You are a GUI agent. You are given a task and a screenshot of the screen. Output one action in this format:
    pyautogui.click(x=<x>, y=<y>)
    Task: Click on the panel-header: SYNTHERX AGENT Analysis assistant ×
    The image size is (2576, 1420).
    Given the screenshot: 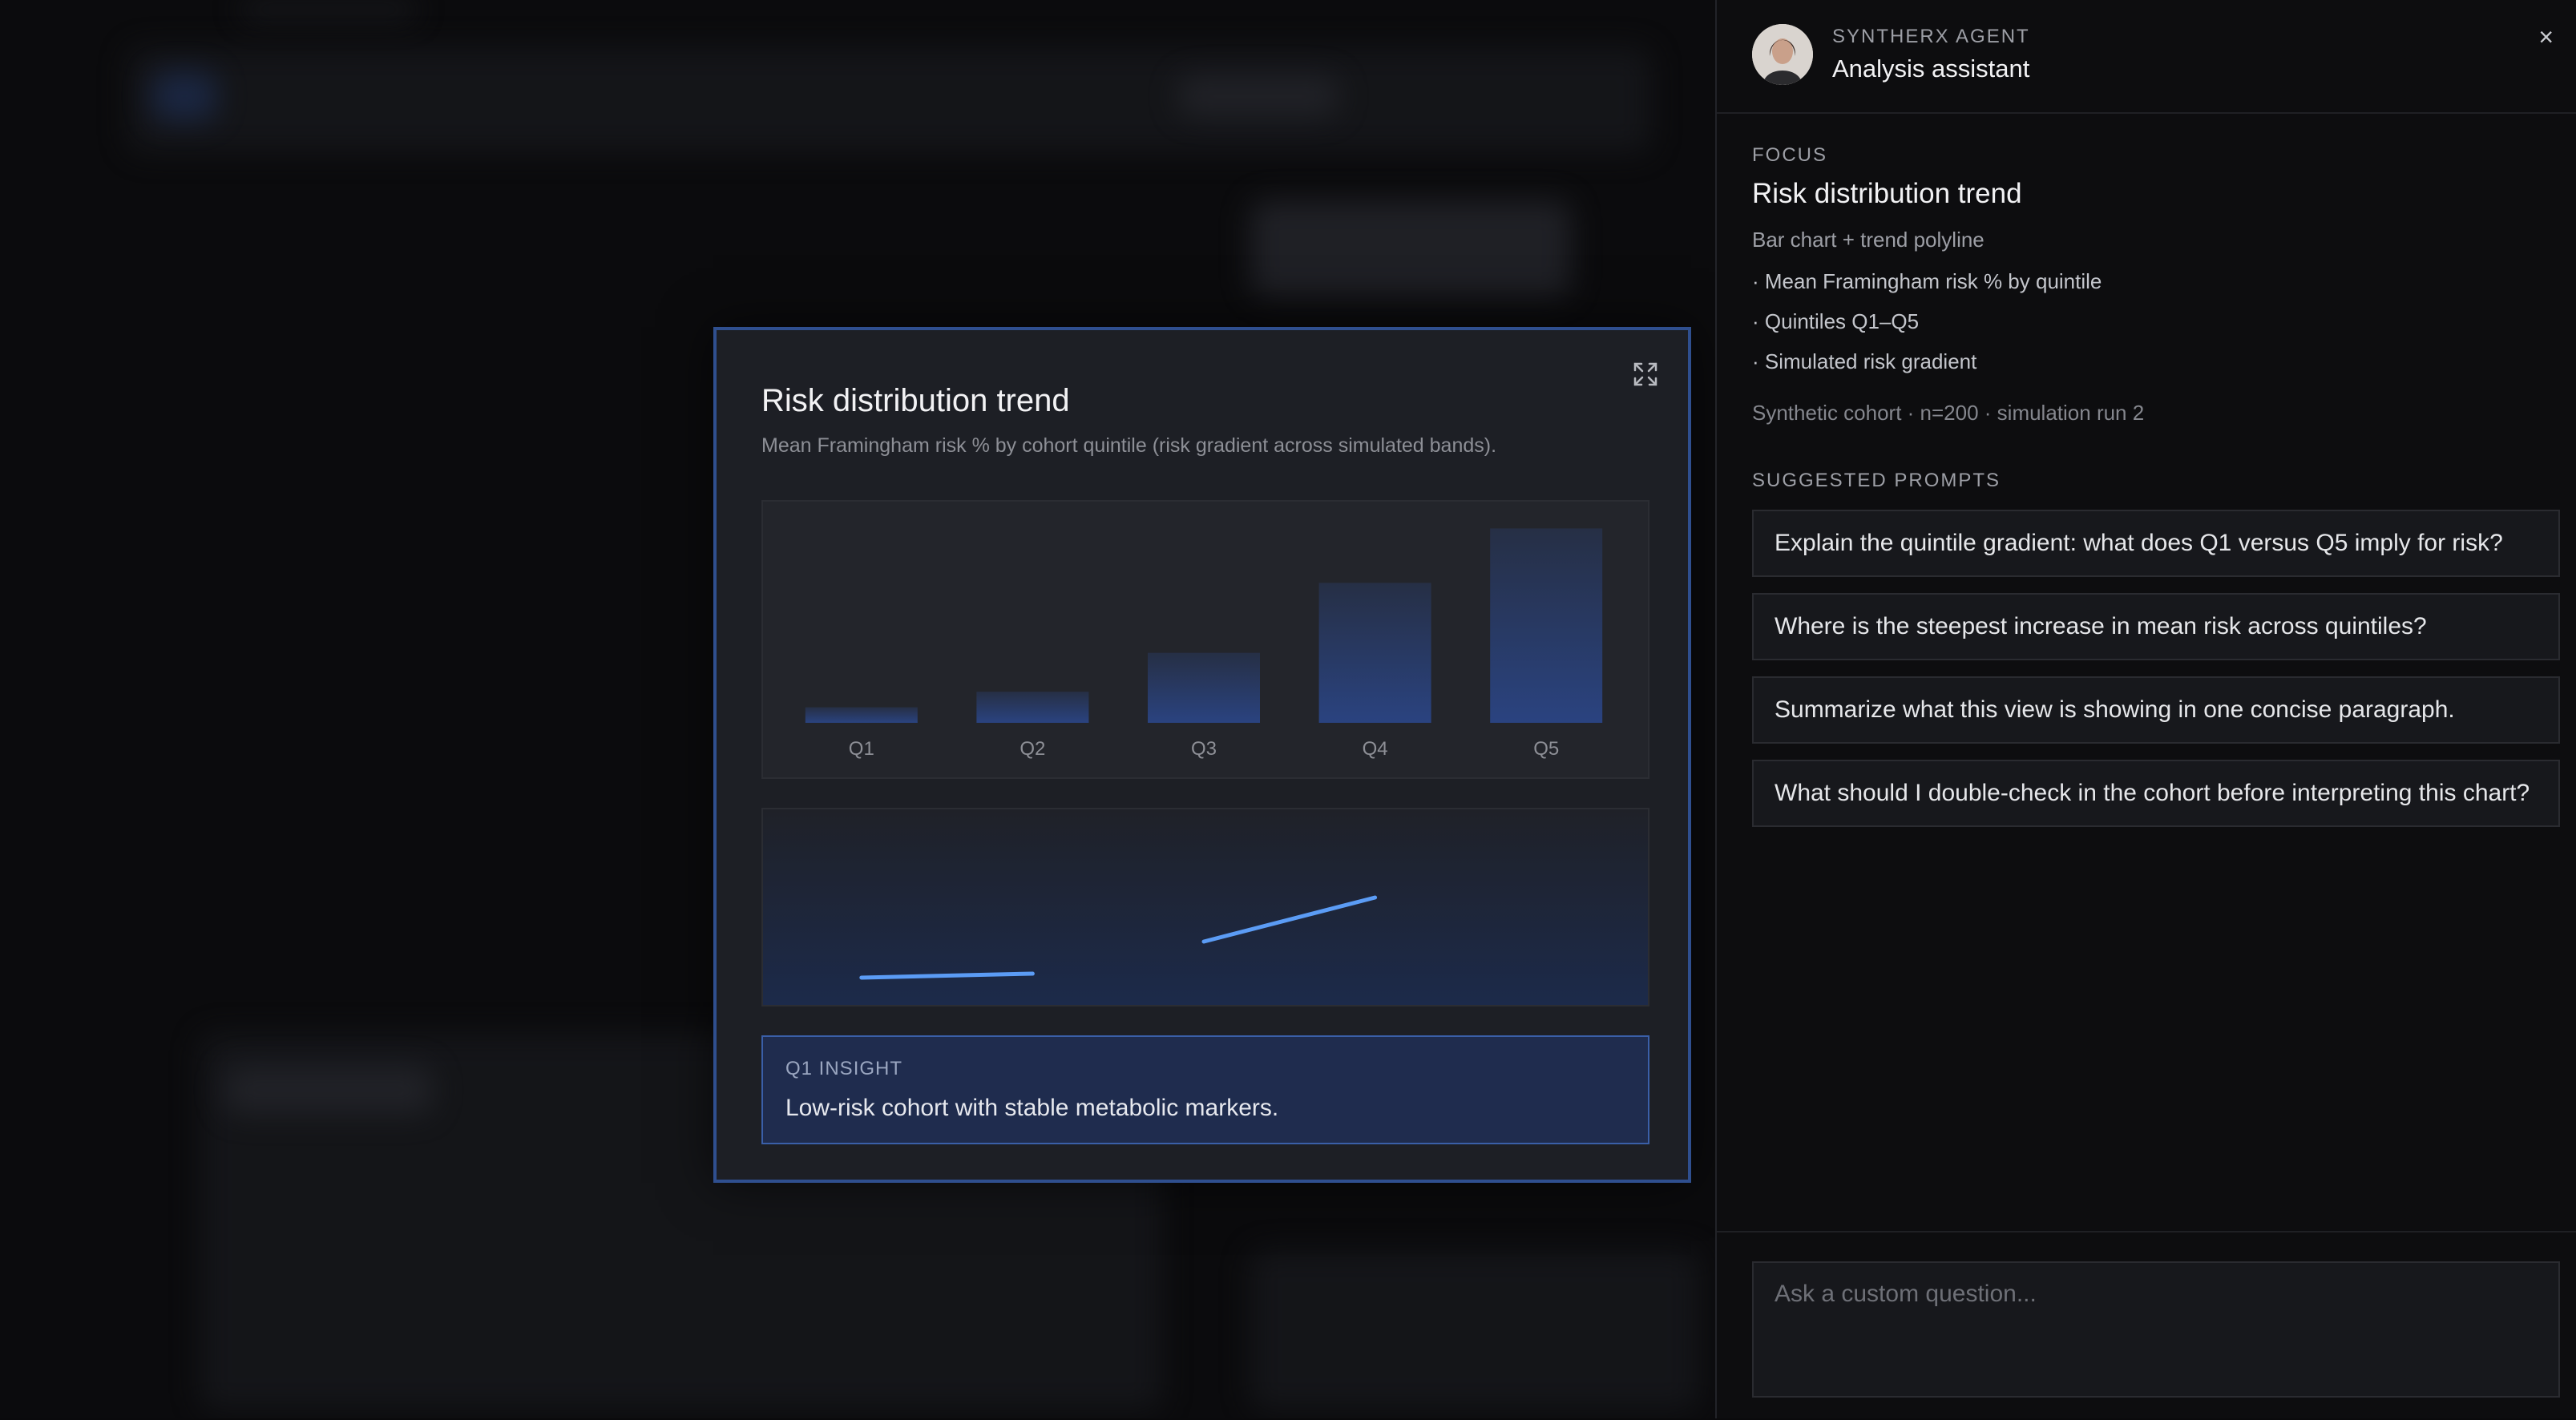 What is the action you would take?
    pyautogui.click(x=2146, y=57)
    